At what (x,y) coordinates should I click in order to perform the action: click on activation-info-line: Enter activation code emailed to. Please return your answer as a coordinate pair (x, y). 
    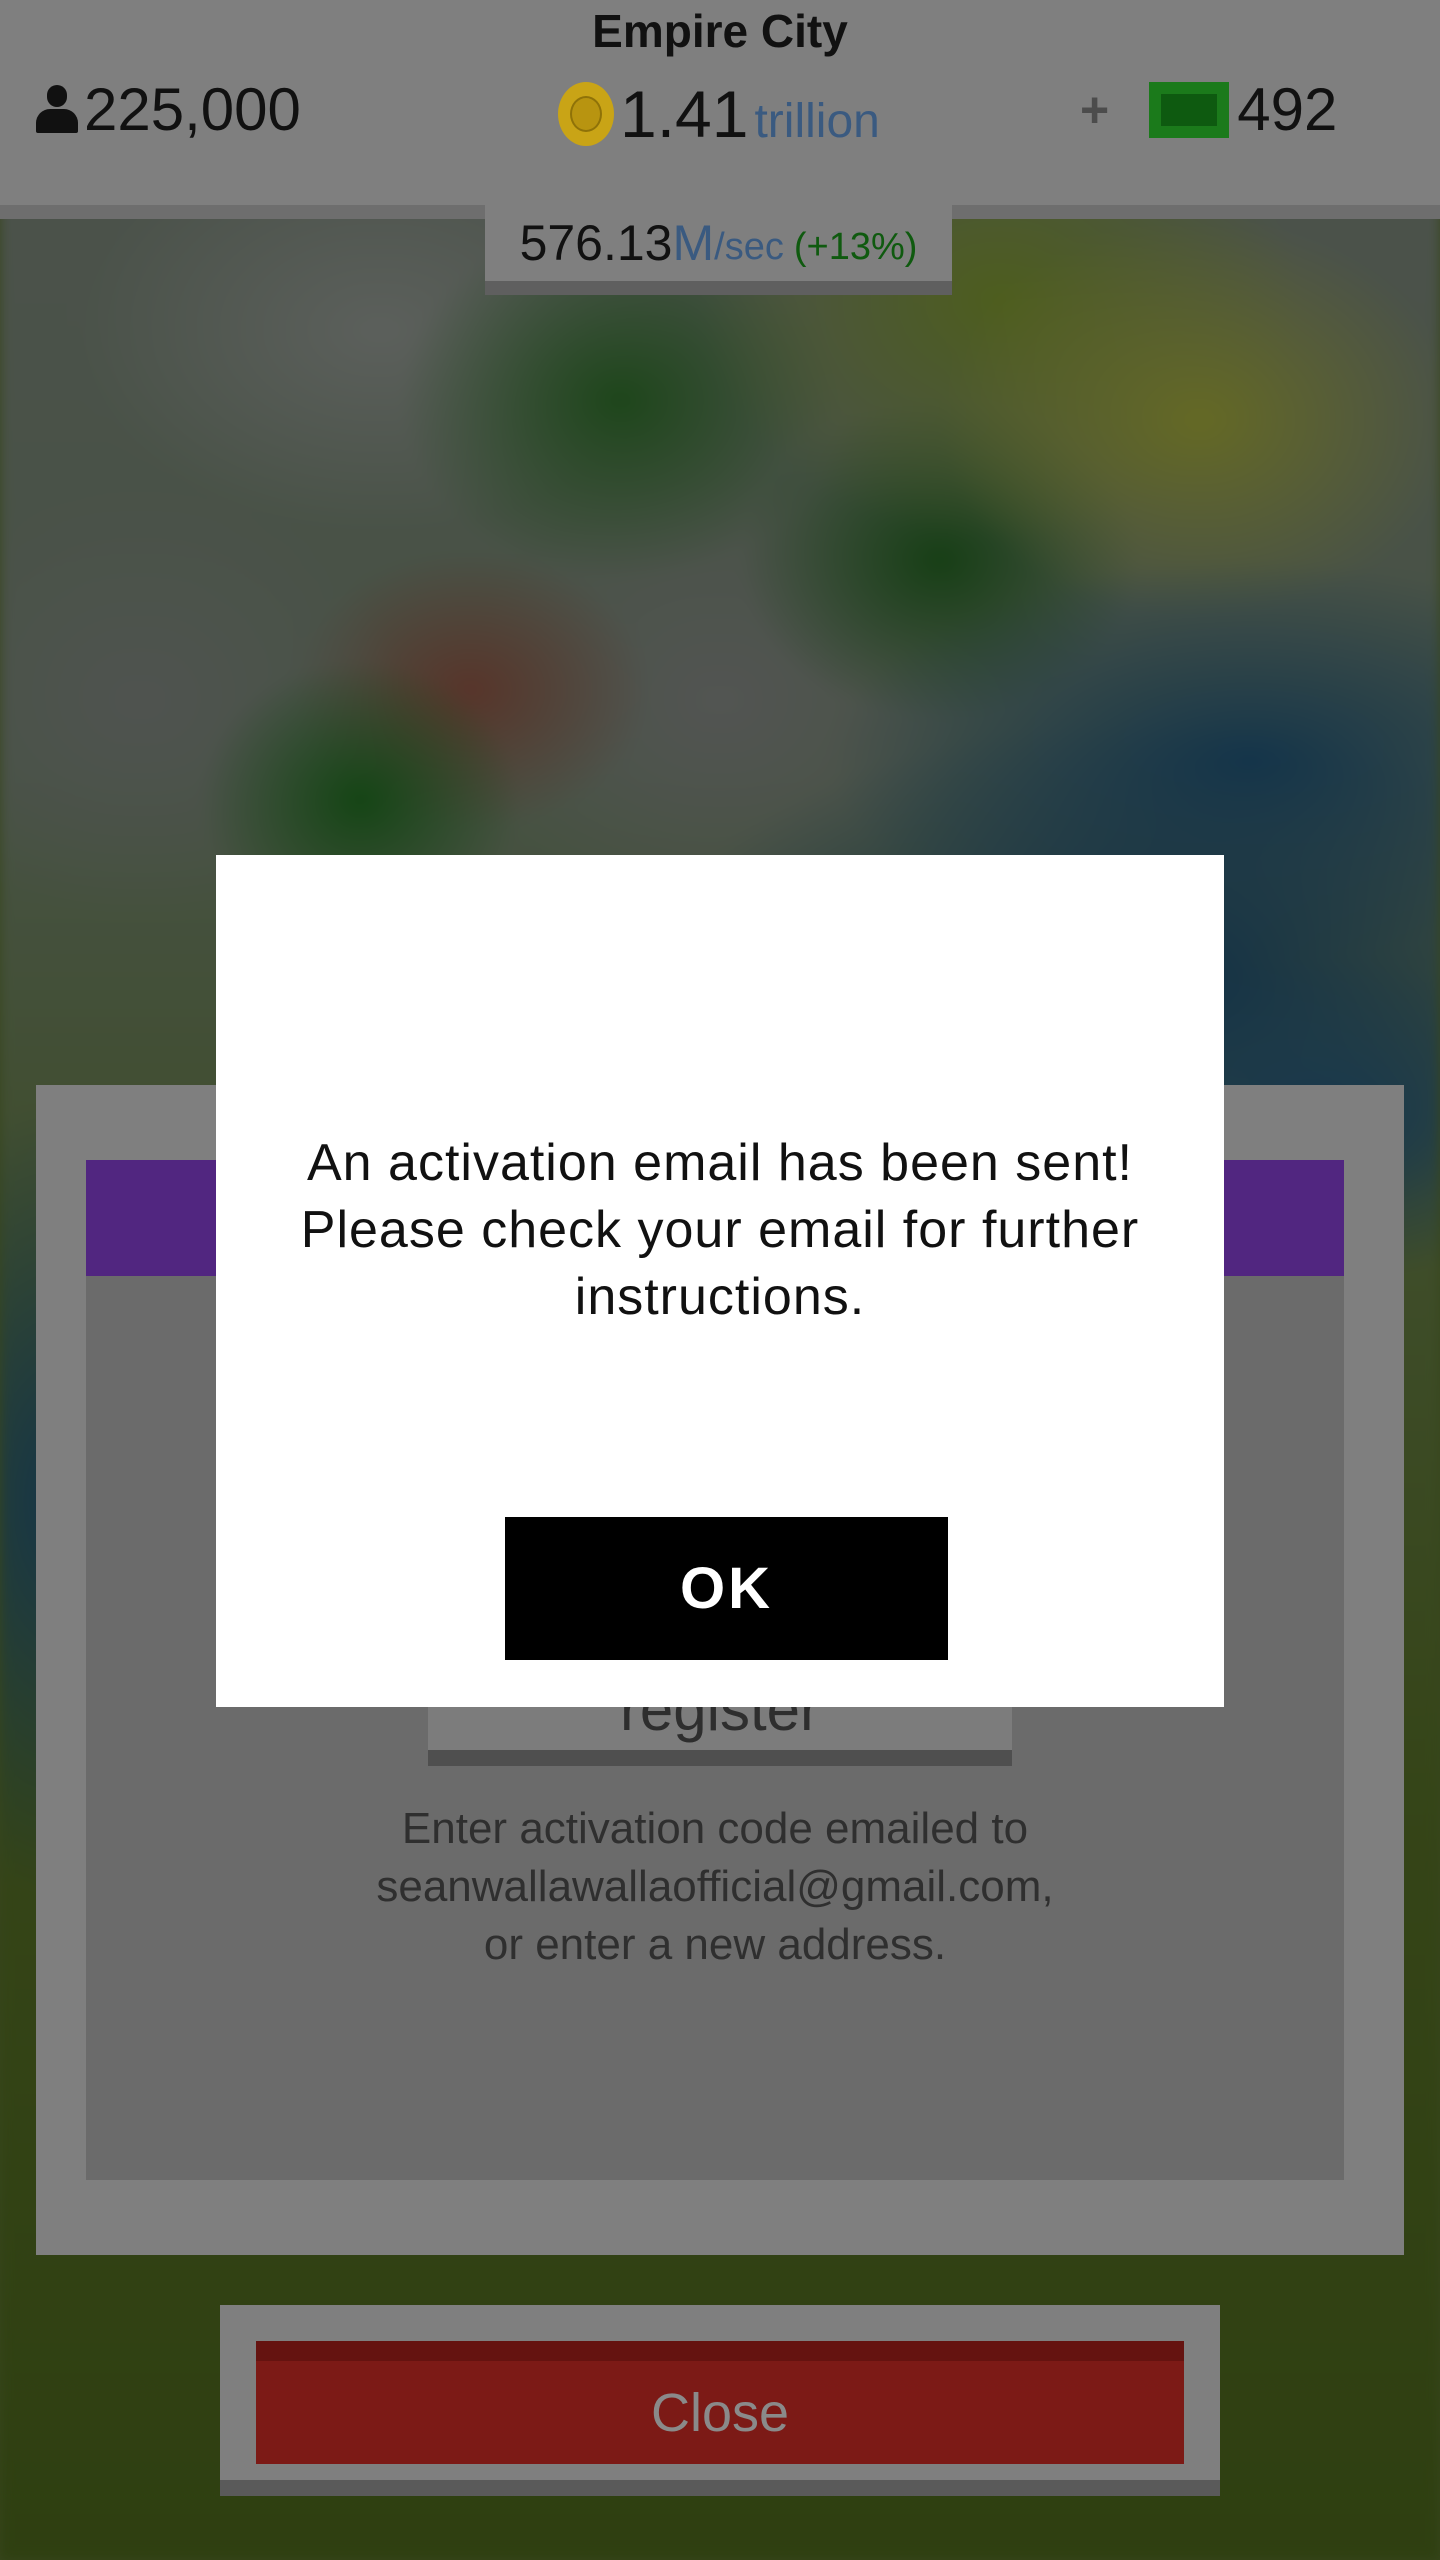
    Looking at the image, I should click on (715, 1828).